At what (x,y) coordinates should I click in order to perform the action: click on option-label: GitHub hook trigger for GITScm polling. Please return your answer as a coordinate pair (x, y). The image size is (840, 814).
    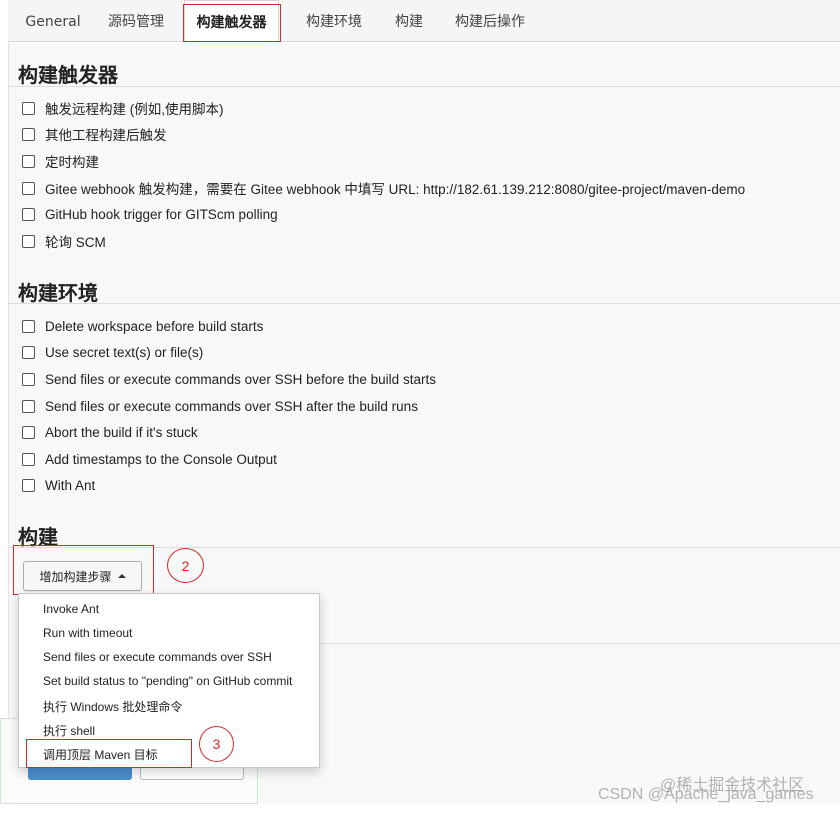
    Looking at the image, I should click on (161, 214).